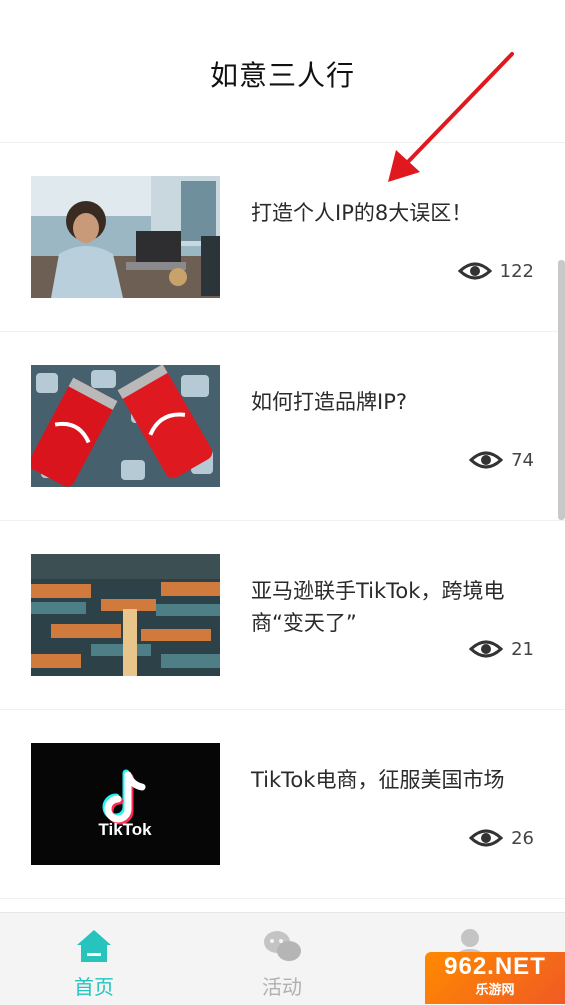 The image size is (565, 1005). I want to click on article-title: 亚马逊联手TikTok，跨境电商“变天了”, so click(391, 607).